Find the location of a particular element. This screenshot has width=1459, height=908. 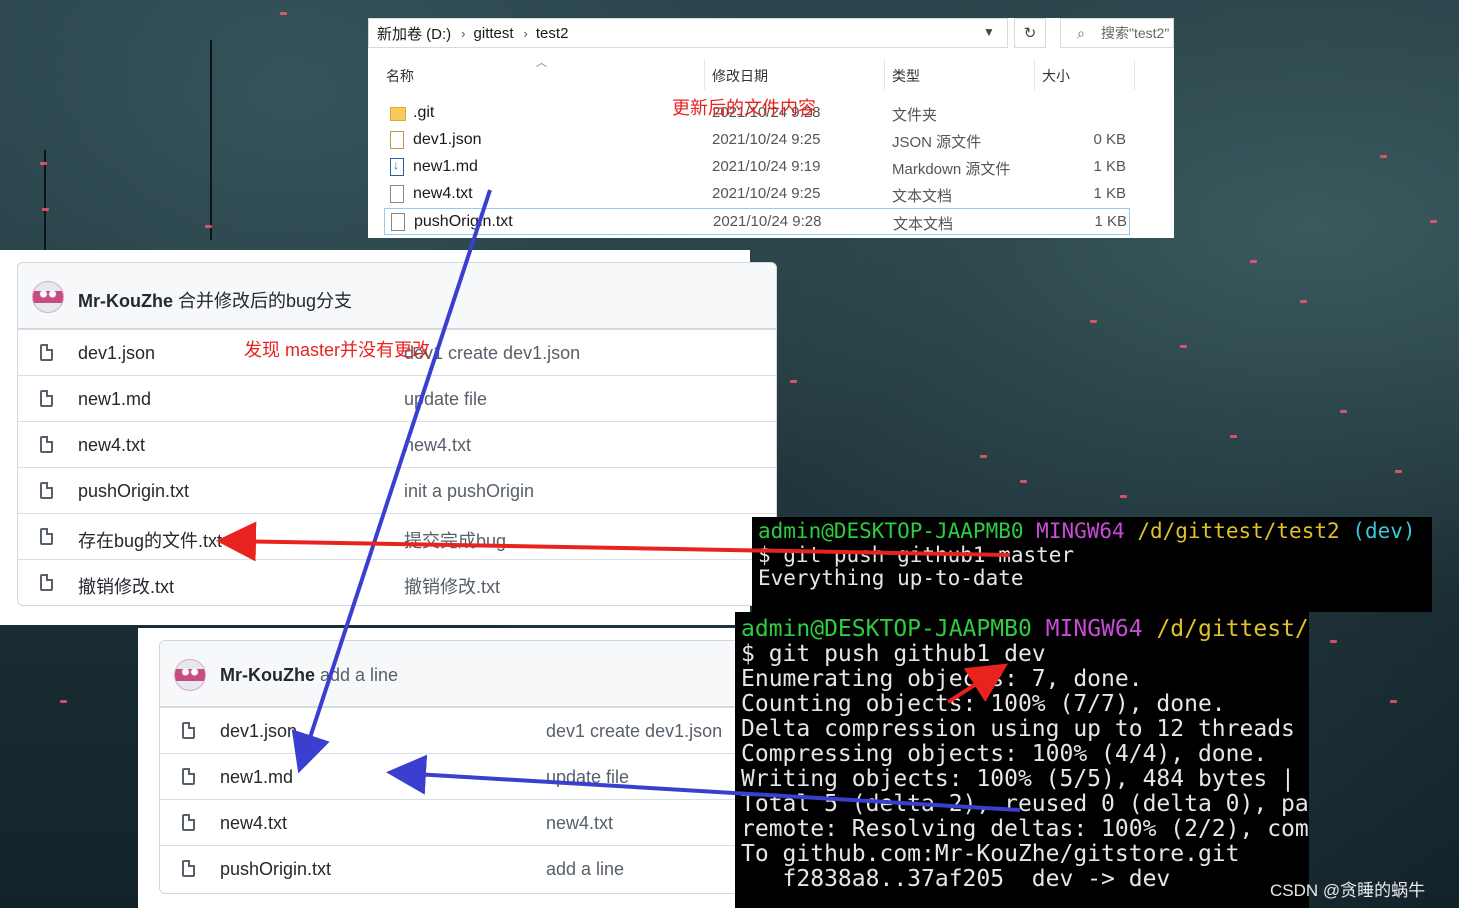

terminal-output-line: Enumerating objects: 7, done. is located at coordinates (942, 679).